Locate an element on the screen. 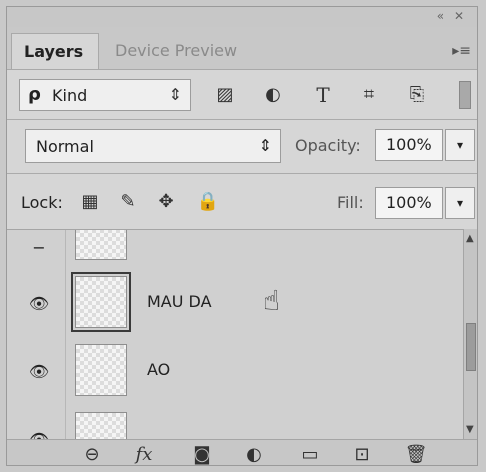 The height and width of the screenshot is (472, 486). filter-kind-select: ρ Kind ⇕ is located at coordinates (105, 95).